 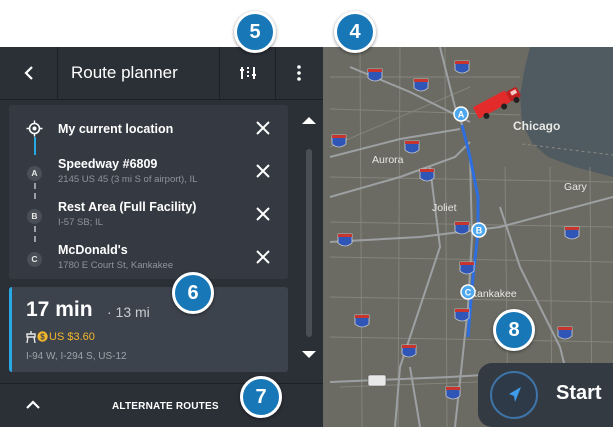 I want to click on lake-michigan, so click(x=566, y=112).